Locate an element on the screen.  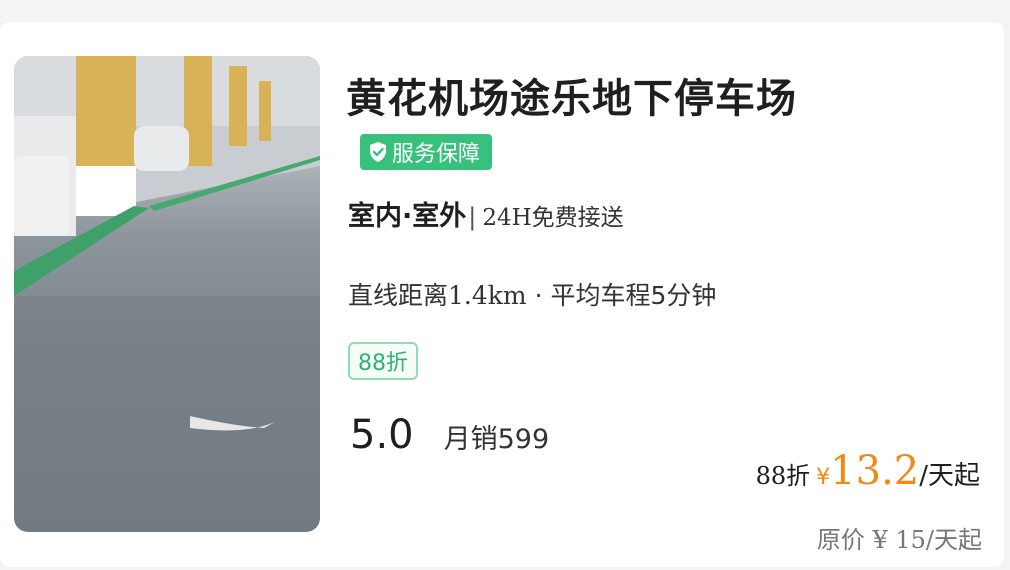
parking-lot-title: 黄花机场途乐地下停车场 is located at coordinates (571, 95).